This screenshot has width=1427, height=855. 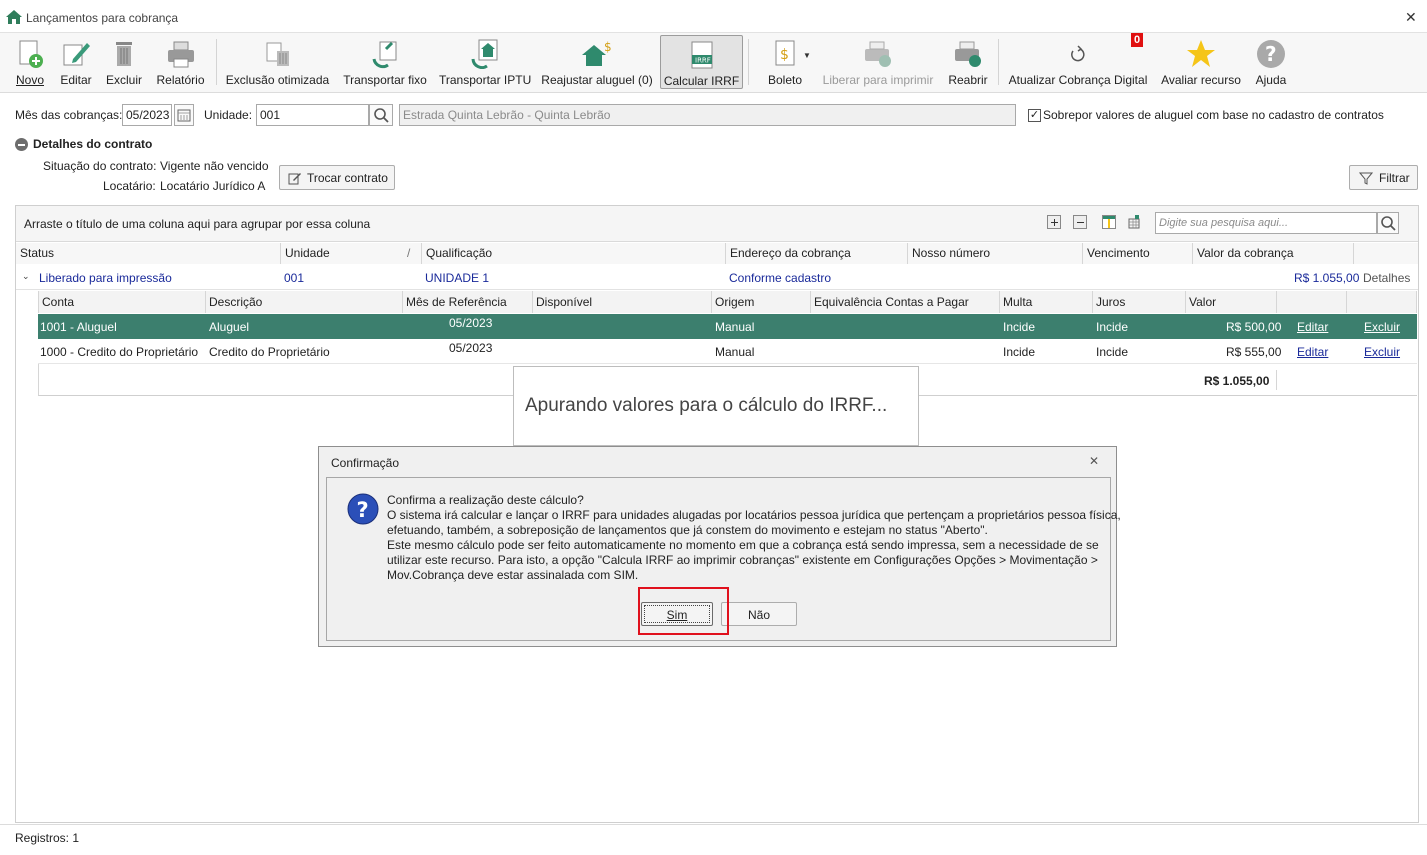 What do you see at coordinates (761, 302) in the screenshot?
I see `sub-col-header-origem: Origem` at bounding box center [761, 302].